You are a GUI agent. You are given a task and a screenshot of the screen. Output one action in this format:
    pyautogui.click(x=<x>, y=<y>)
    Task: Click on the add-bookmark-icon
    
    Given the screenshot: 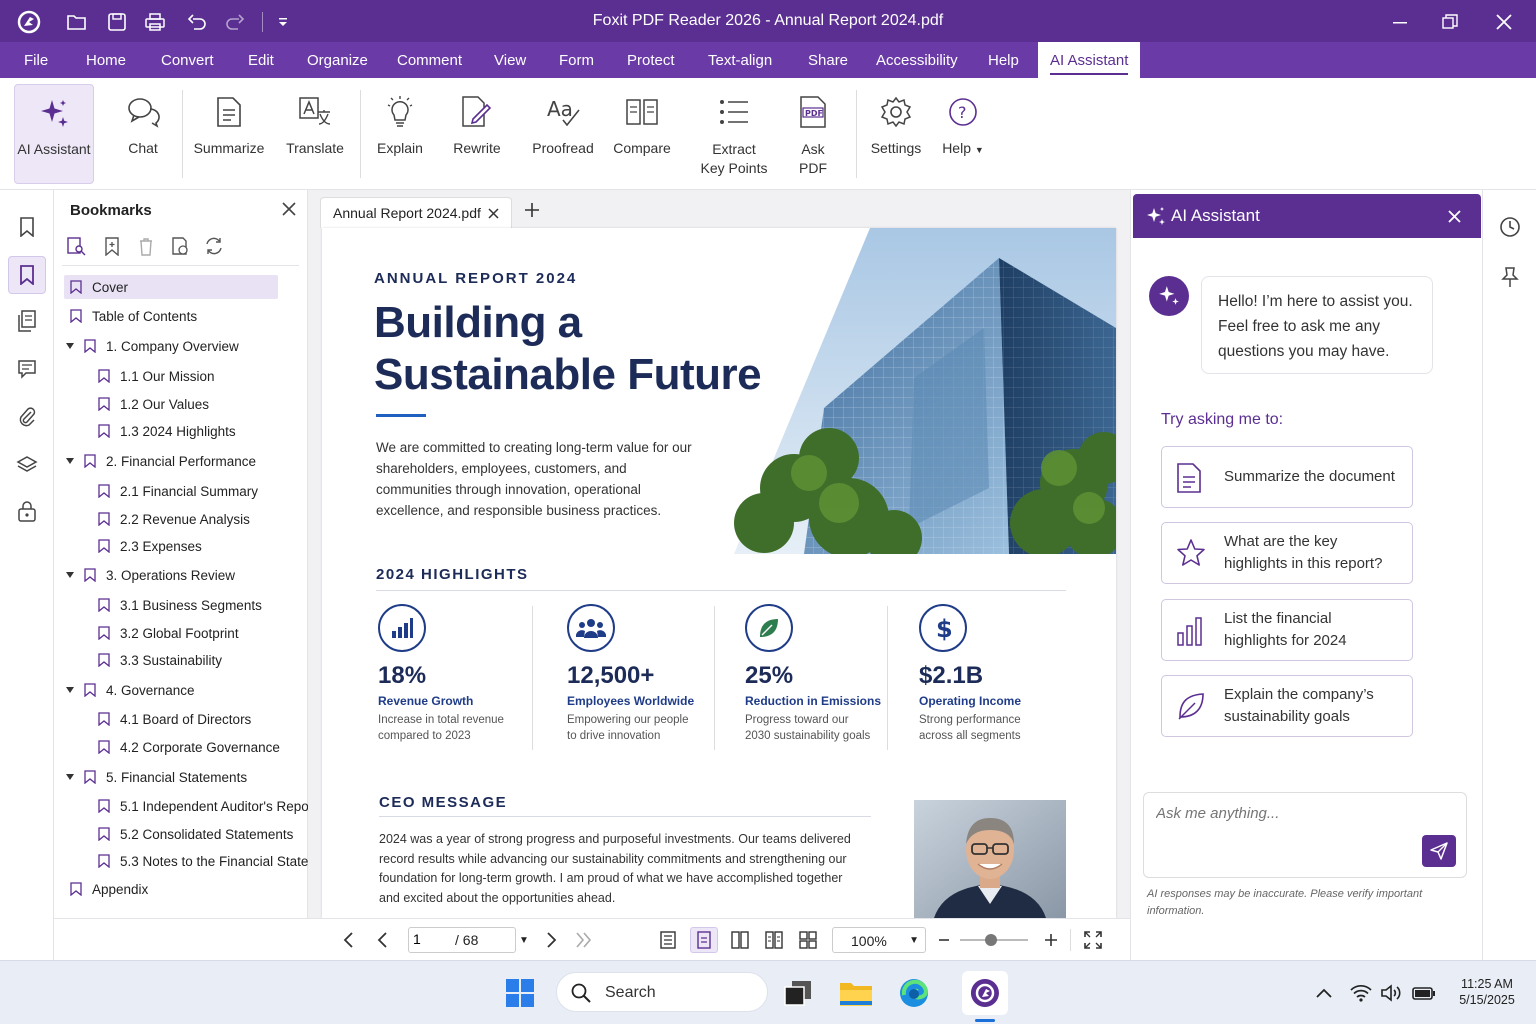 What is the action you would take?
    pyautogui.click(x=113, y=247)
    